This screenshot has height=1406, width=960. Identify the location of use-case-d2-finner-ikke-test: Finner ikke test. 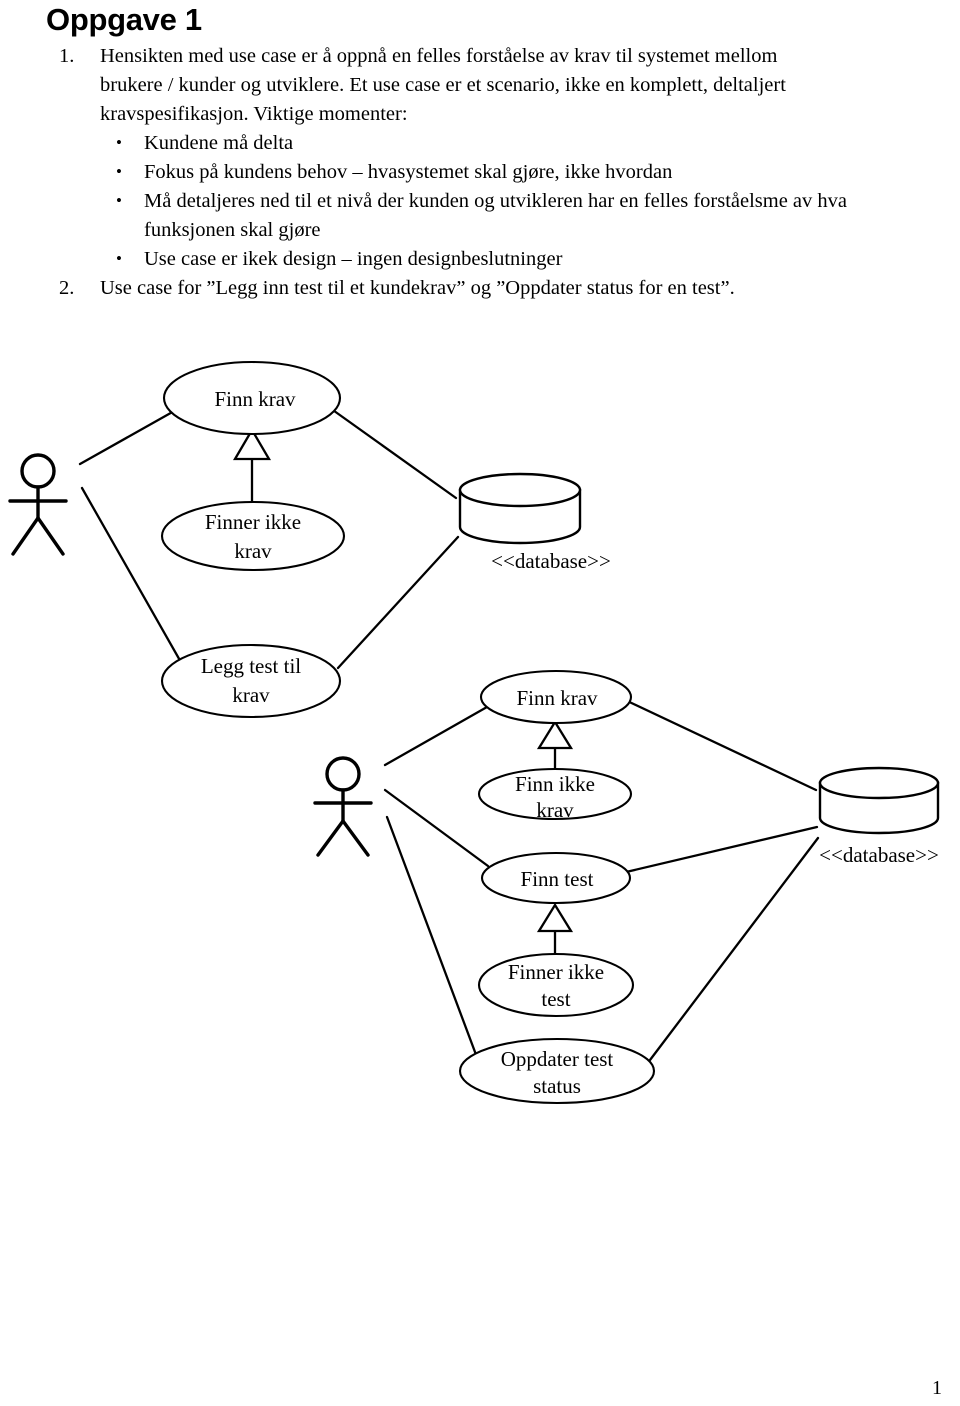
(556, 985).